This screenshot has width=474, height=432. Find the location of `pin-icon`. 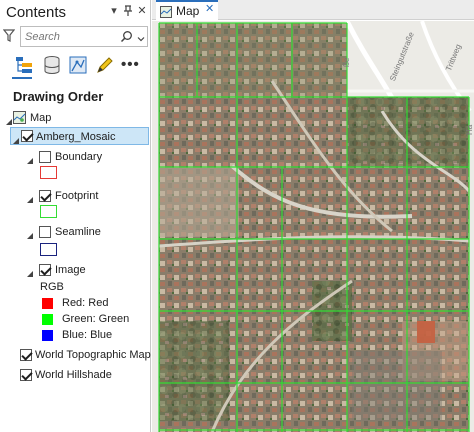

pin-icon is located at coordinates (128, 11).